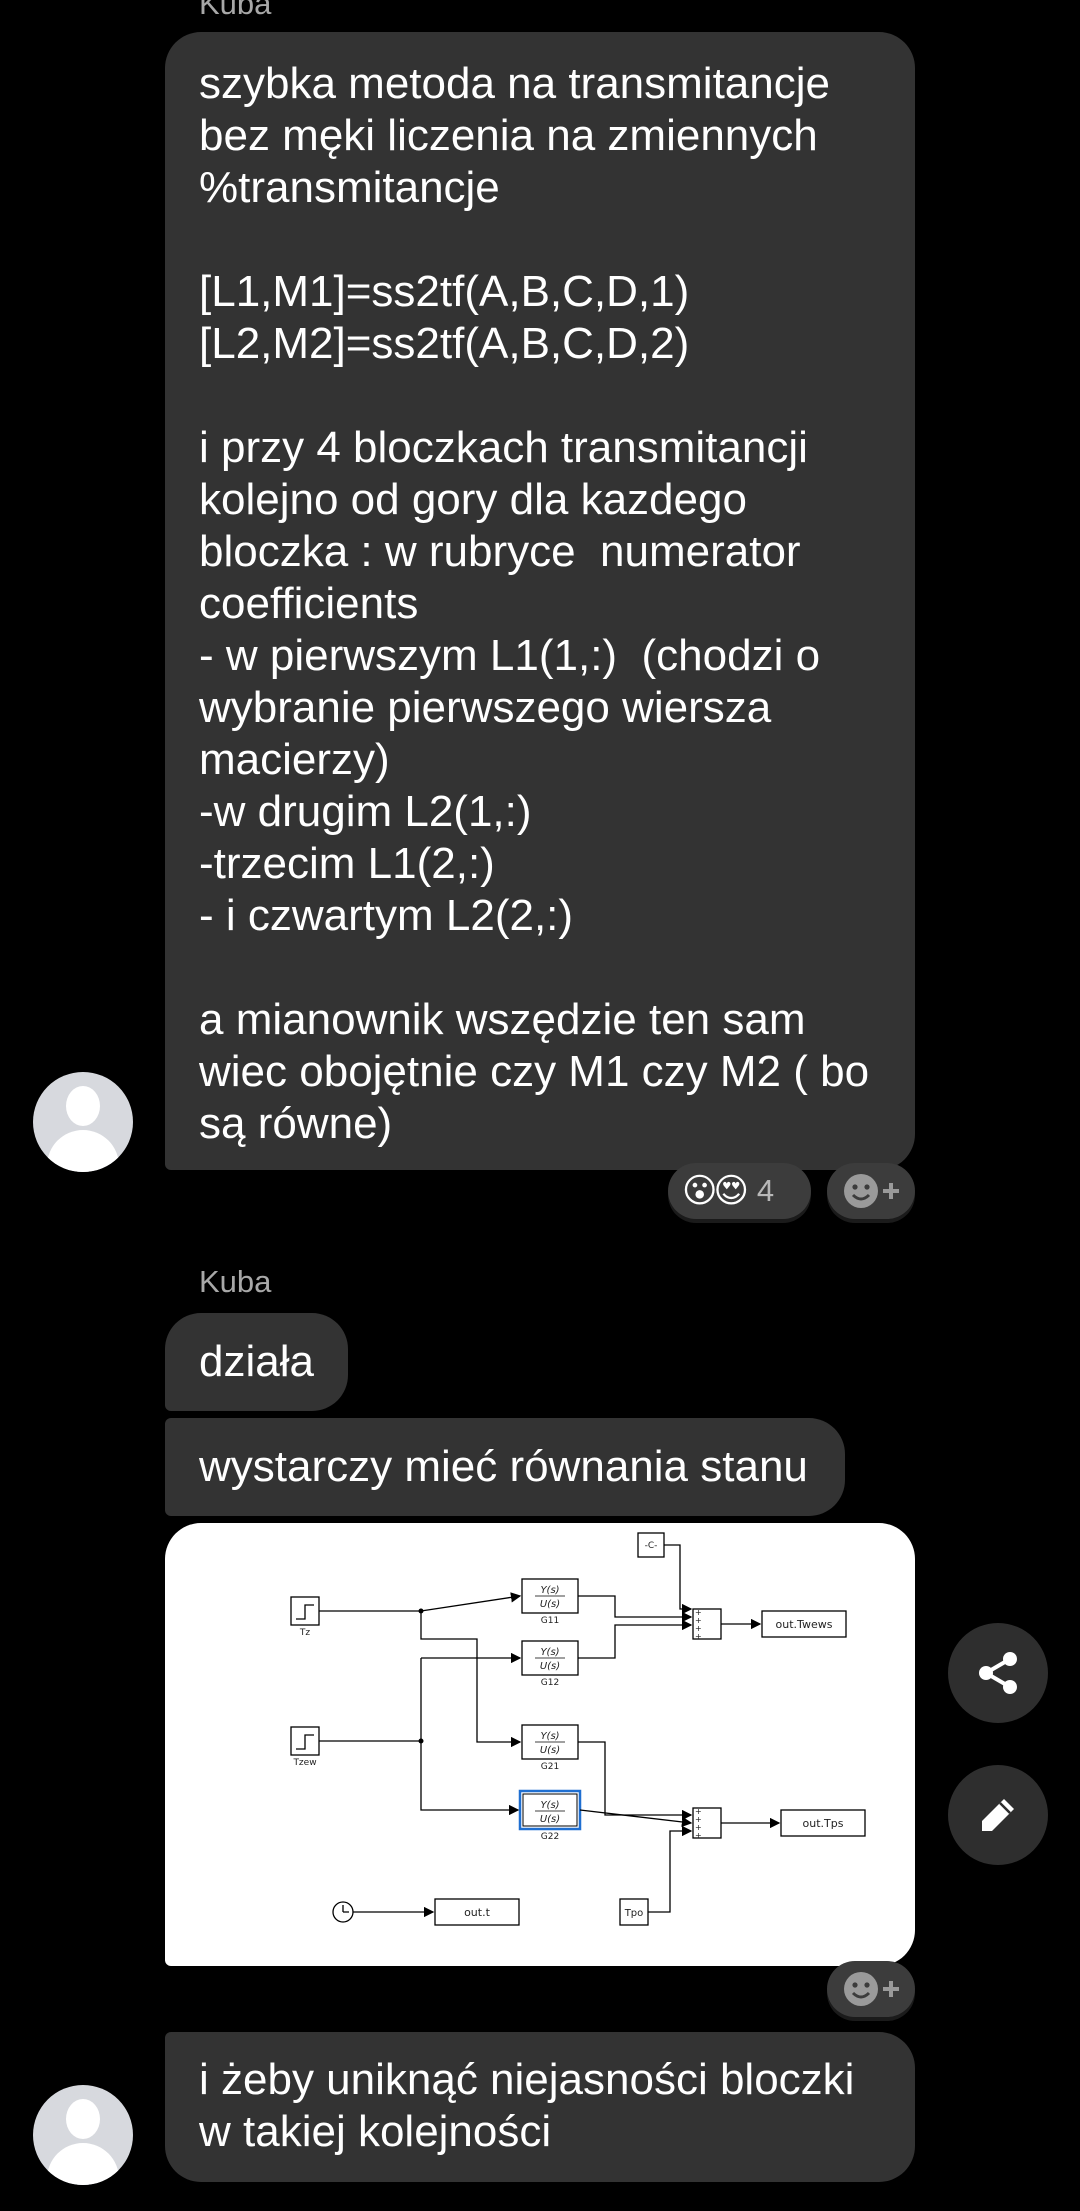 The width and height of the screenshot is (1080, 2211). Describe the element at coordinates (550, 1837) in the screenshot. I see `block-label-g22: G22` at that location.